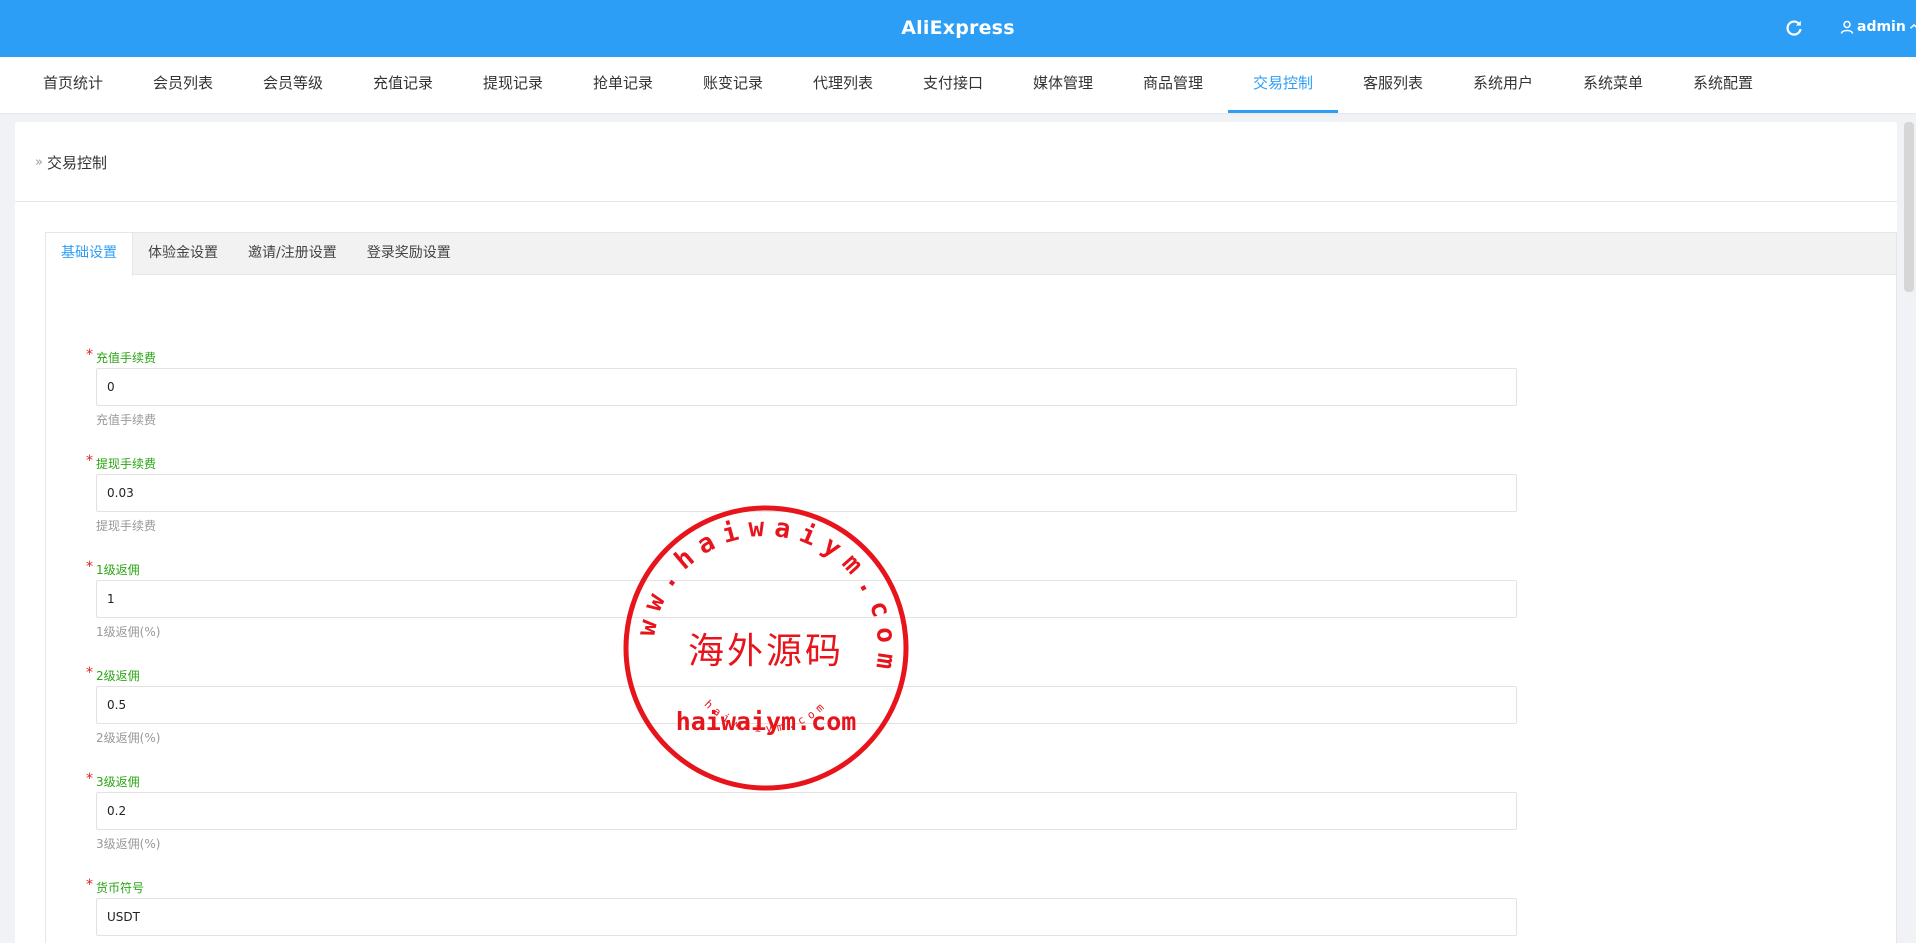 The height and width of the screenshot is (943, 1916). I want to click on tab-basic-settings: 基础设置, so click(89, 254).